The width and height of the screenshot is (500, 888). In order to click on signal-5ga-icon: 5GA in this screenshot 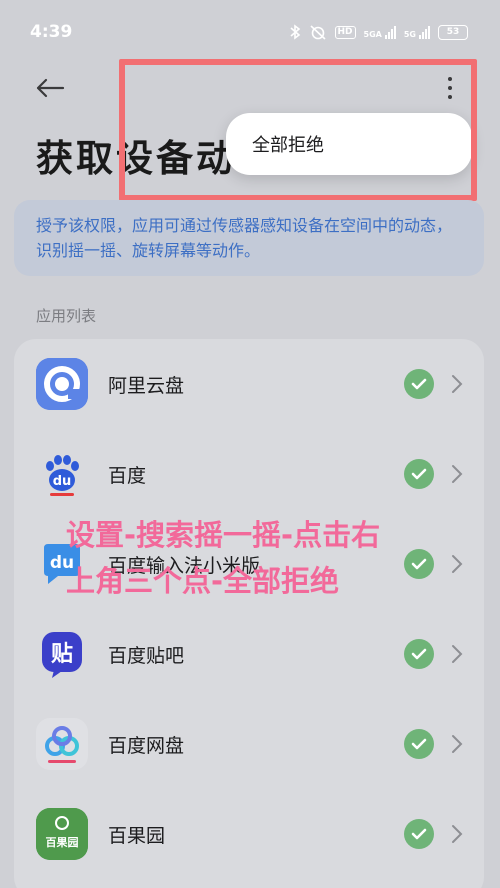, I will do `click(380, 32)`.